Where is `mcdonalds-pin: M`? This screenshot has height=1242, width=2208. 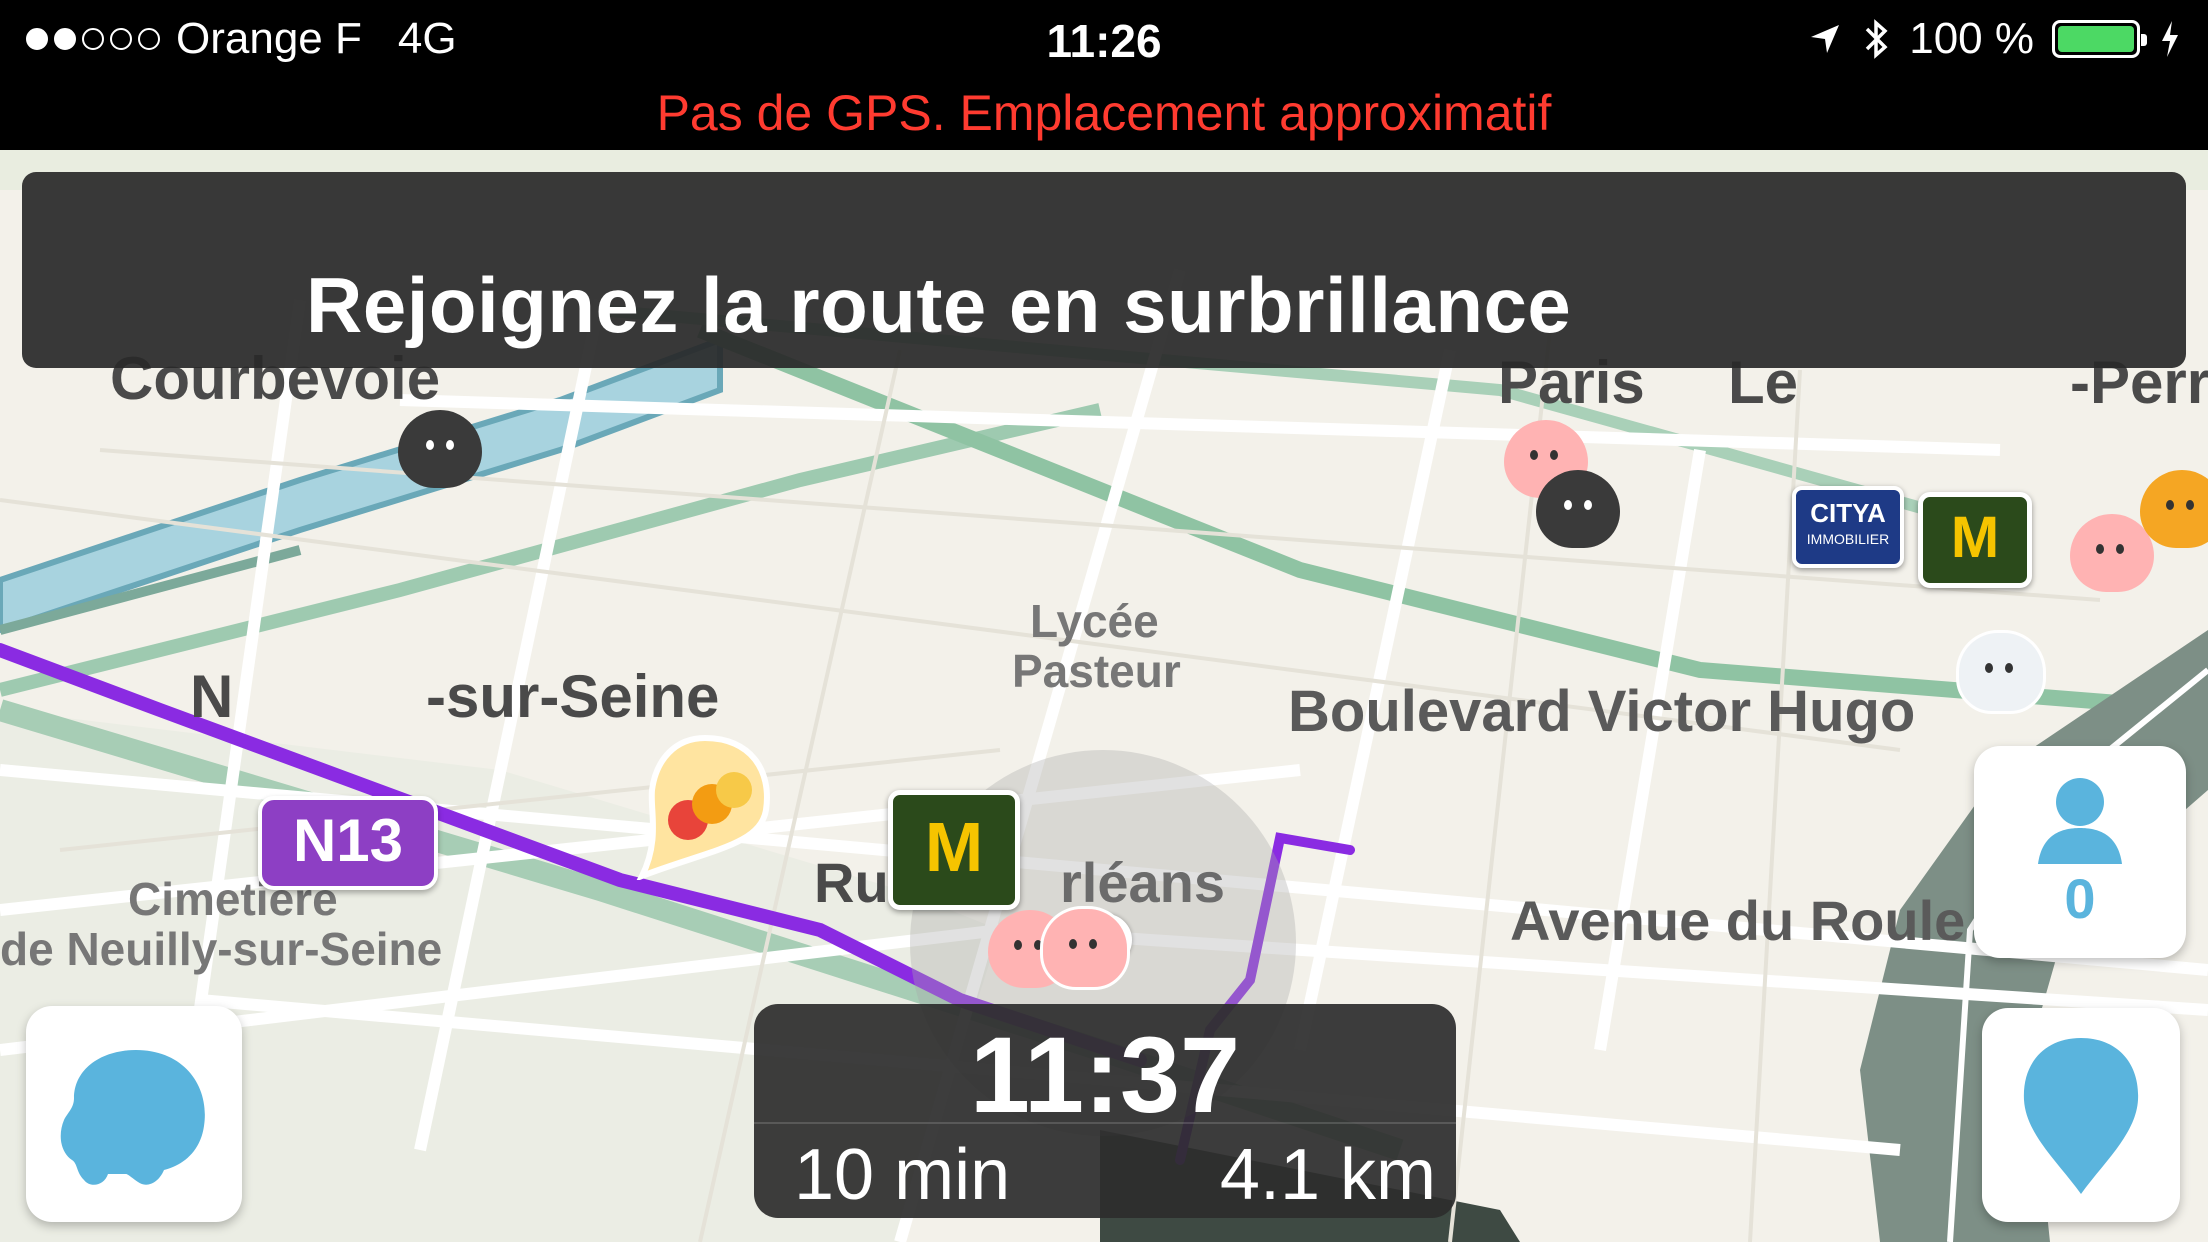
mcdonalds-pin: M is located at coordinates (954, 850).